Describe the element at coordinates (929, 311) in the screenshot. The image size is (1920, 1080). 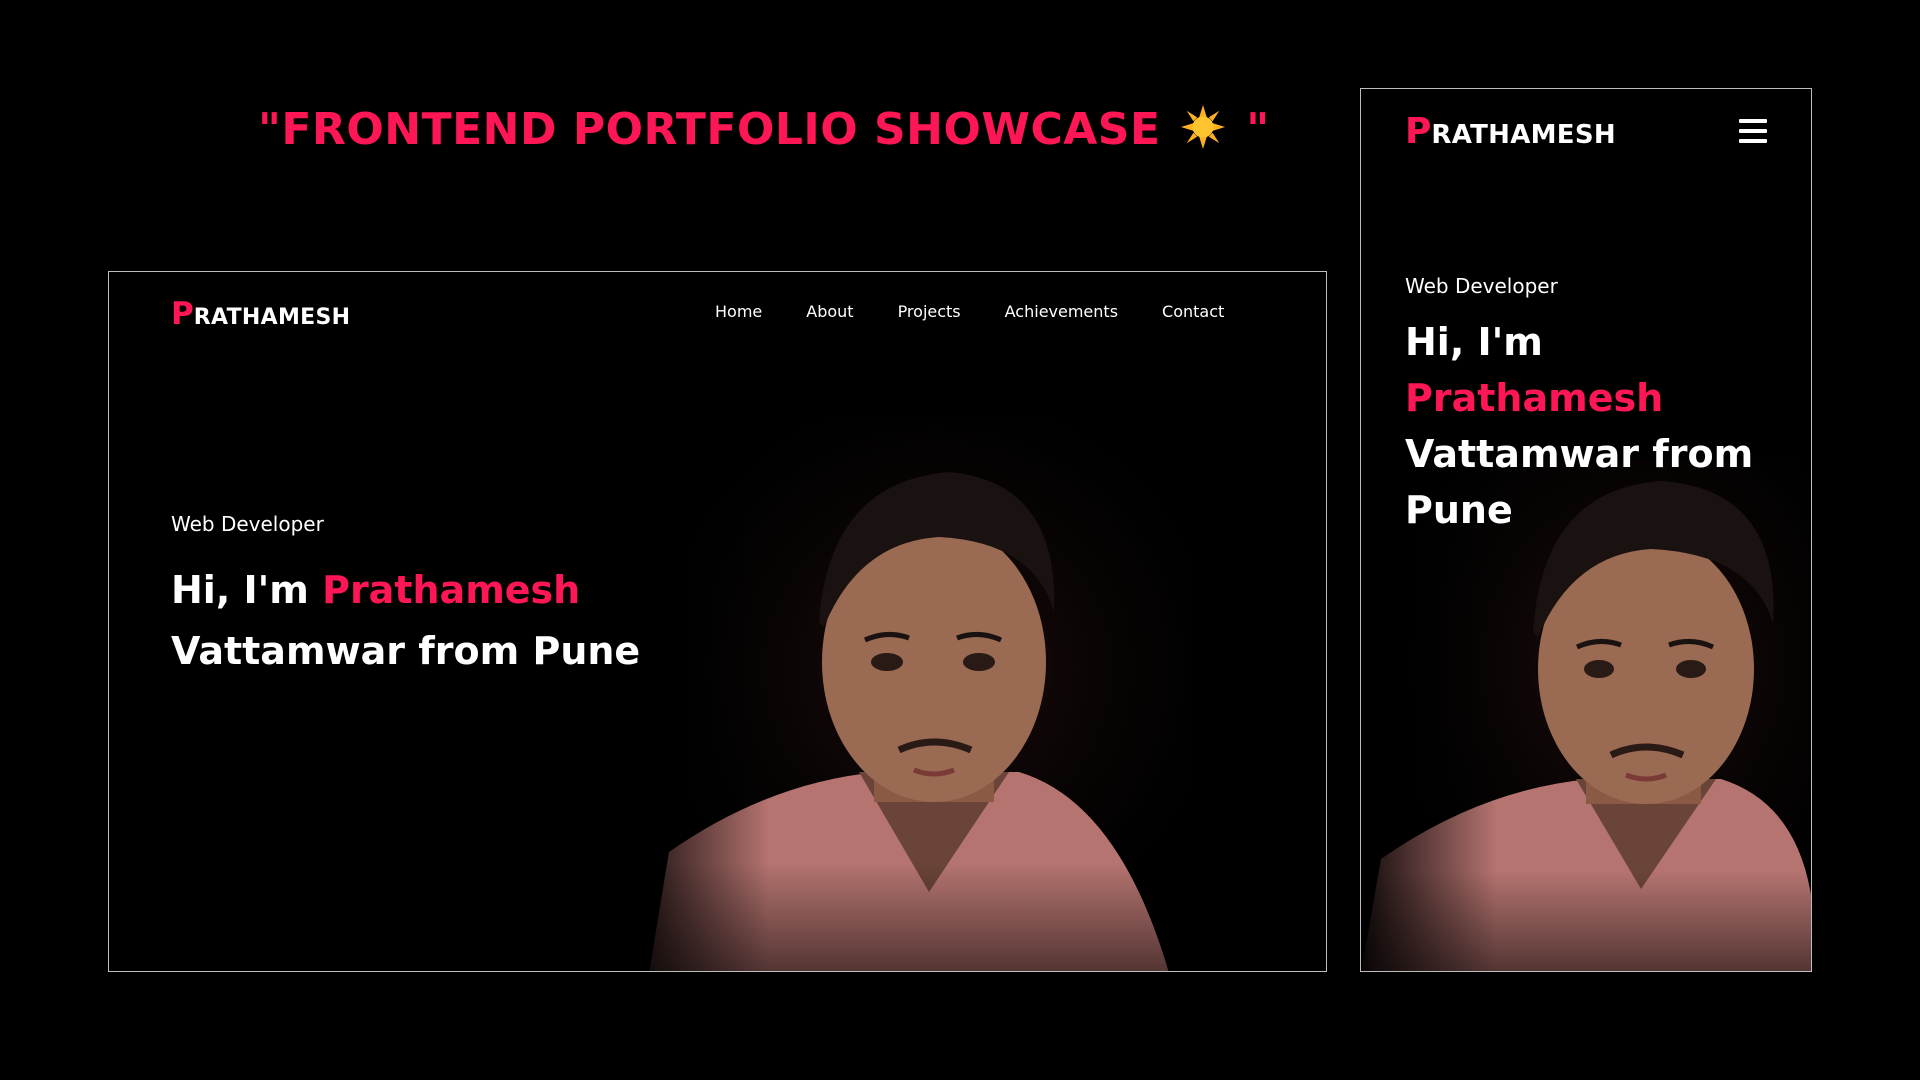
I see `nav-link-projects: Projects` at that location.